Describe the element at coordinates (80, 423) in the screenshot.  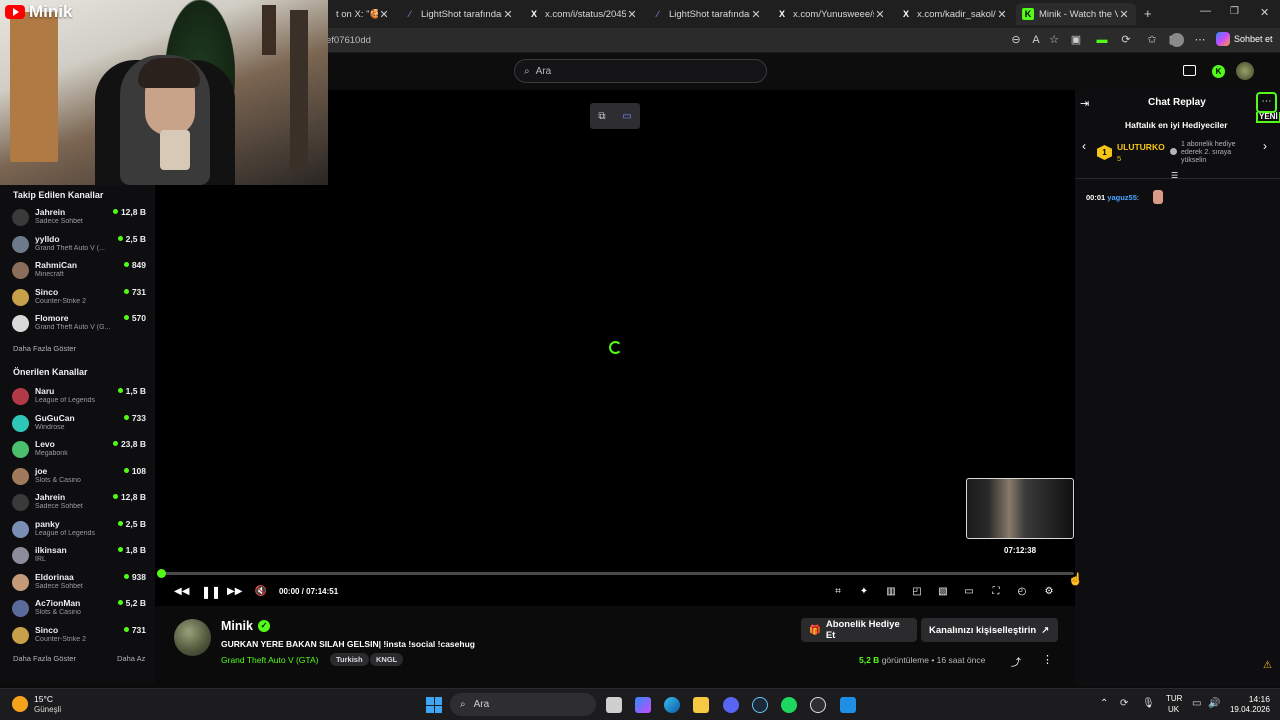
I see `channel-item: GuGuCan Windrose 733` at that location.